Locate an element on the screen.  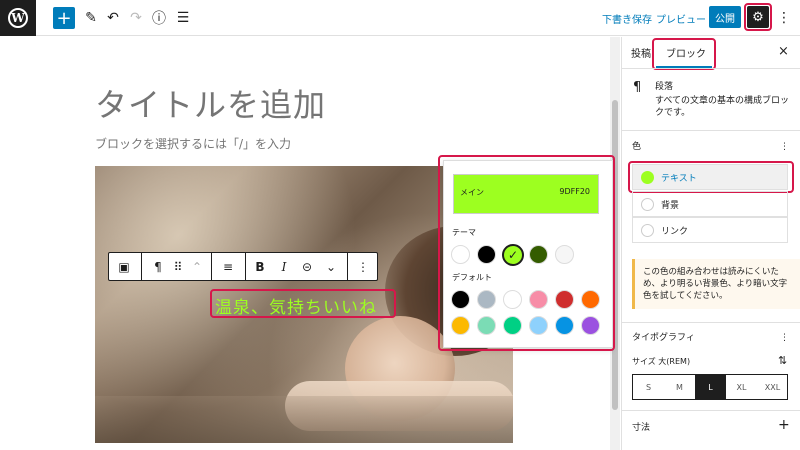
color-hex: 9DFF20 is located at coordinates (574, 191).